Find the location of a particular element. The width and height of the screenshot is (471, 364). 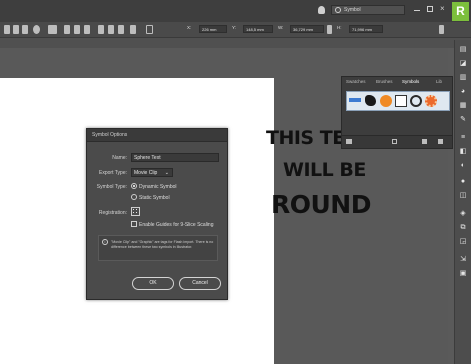

y-field: 148,5 mm is located at coordinates (258, 29).